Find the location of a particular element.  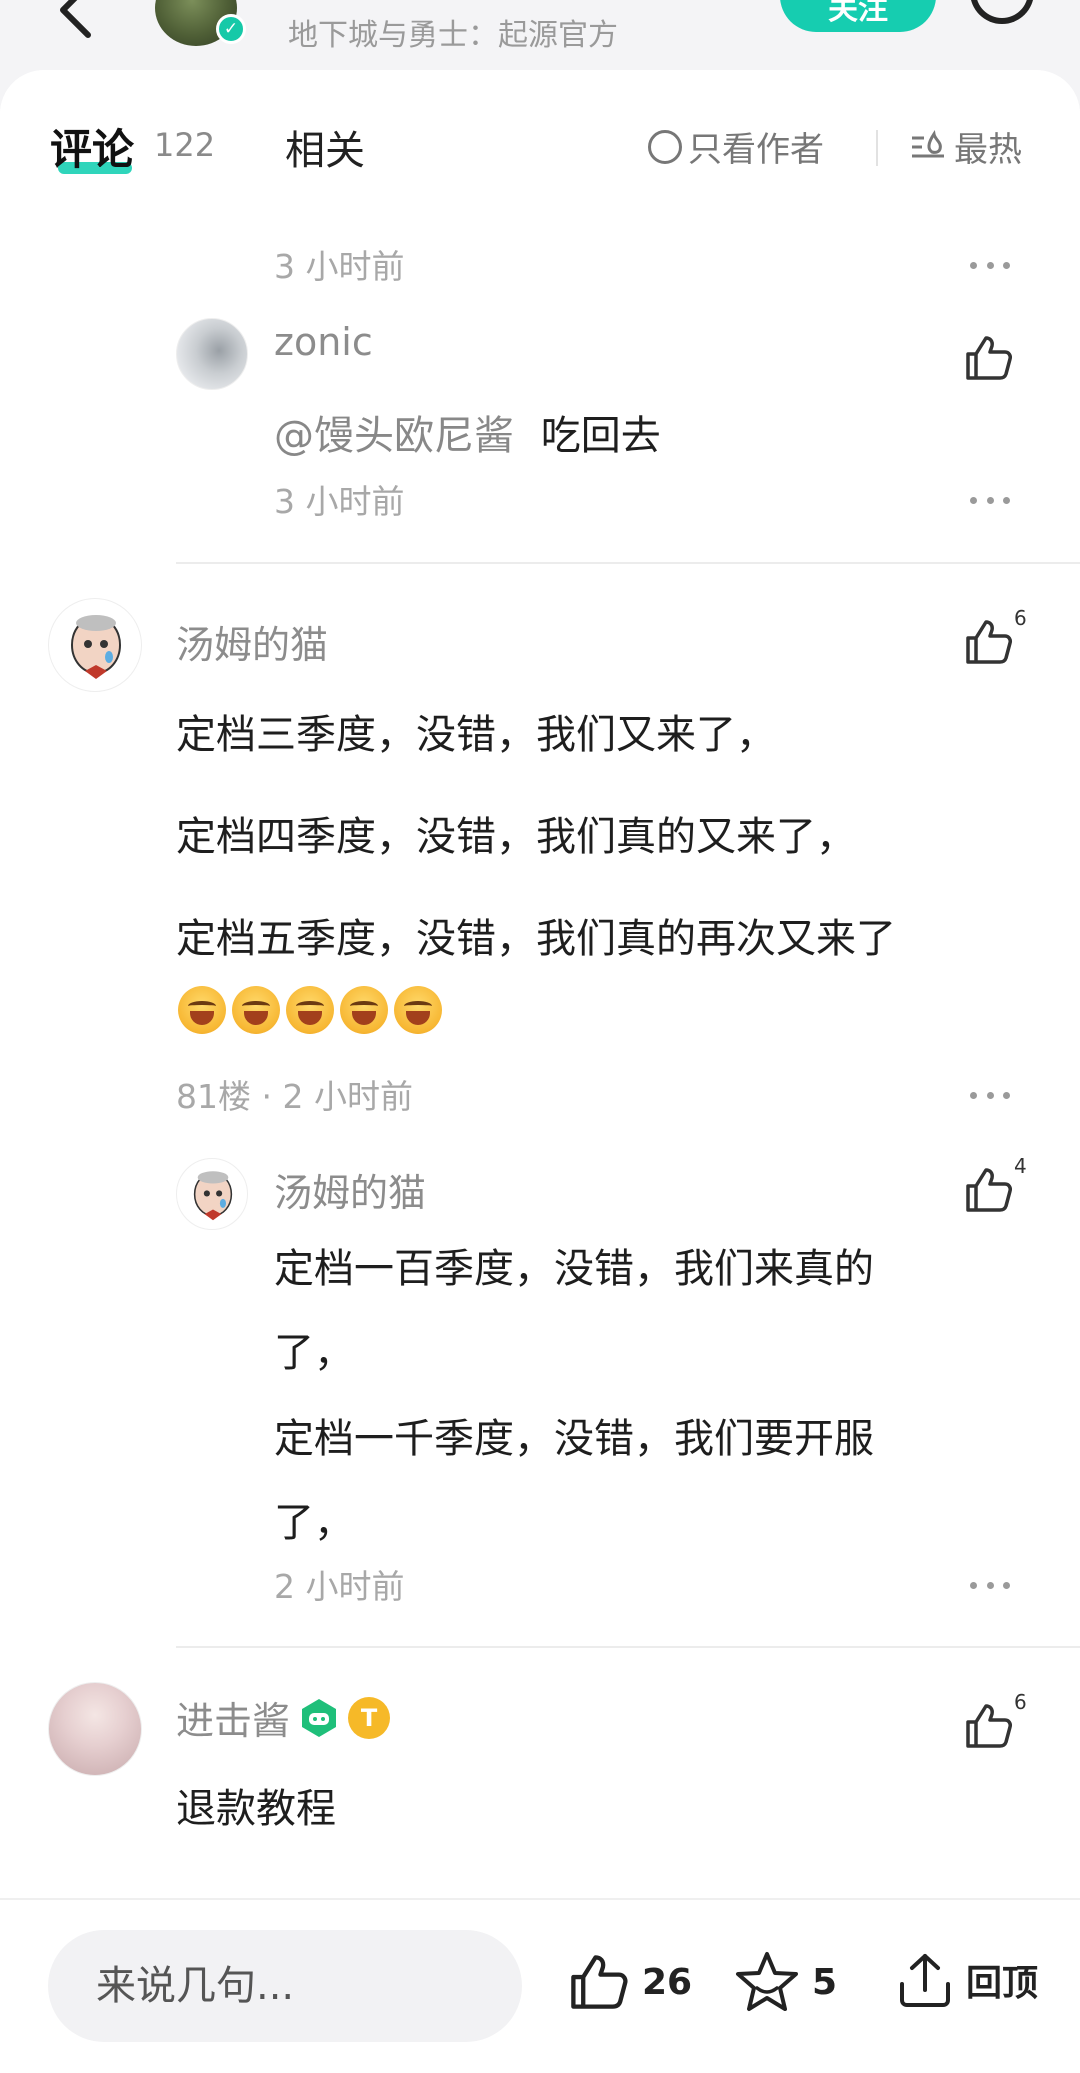

like-count: 4 is located at coordinates (1020, 1166).